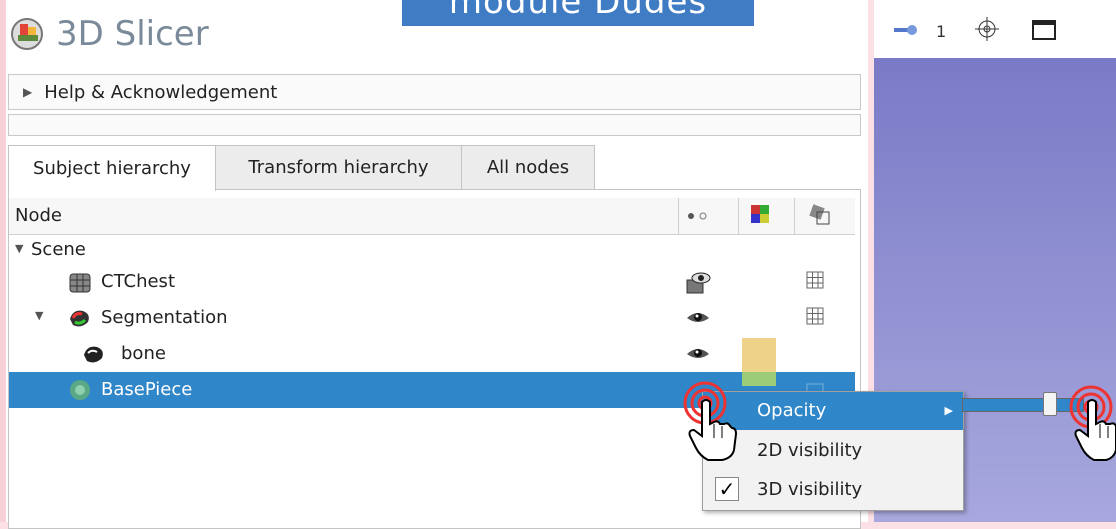 Image resolution: width=1116 pixels, height=529 pixels. What do you see at coordinates (27, 34) in the screenshot?
I see `slicer-logo-icon` at bounding box center [27, 34].